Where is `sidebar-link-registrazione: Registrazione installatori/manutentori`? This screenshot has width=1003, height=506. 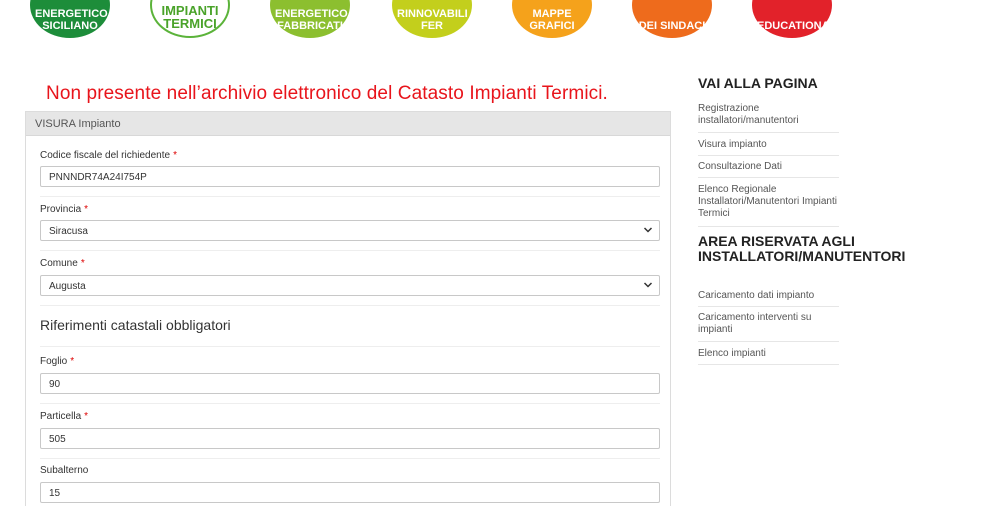 sidebar-link-registrazione: Registrazione installatori/manutentori is located at coordinates (768, 115).